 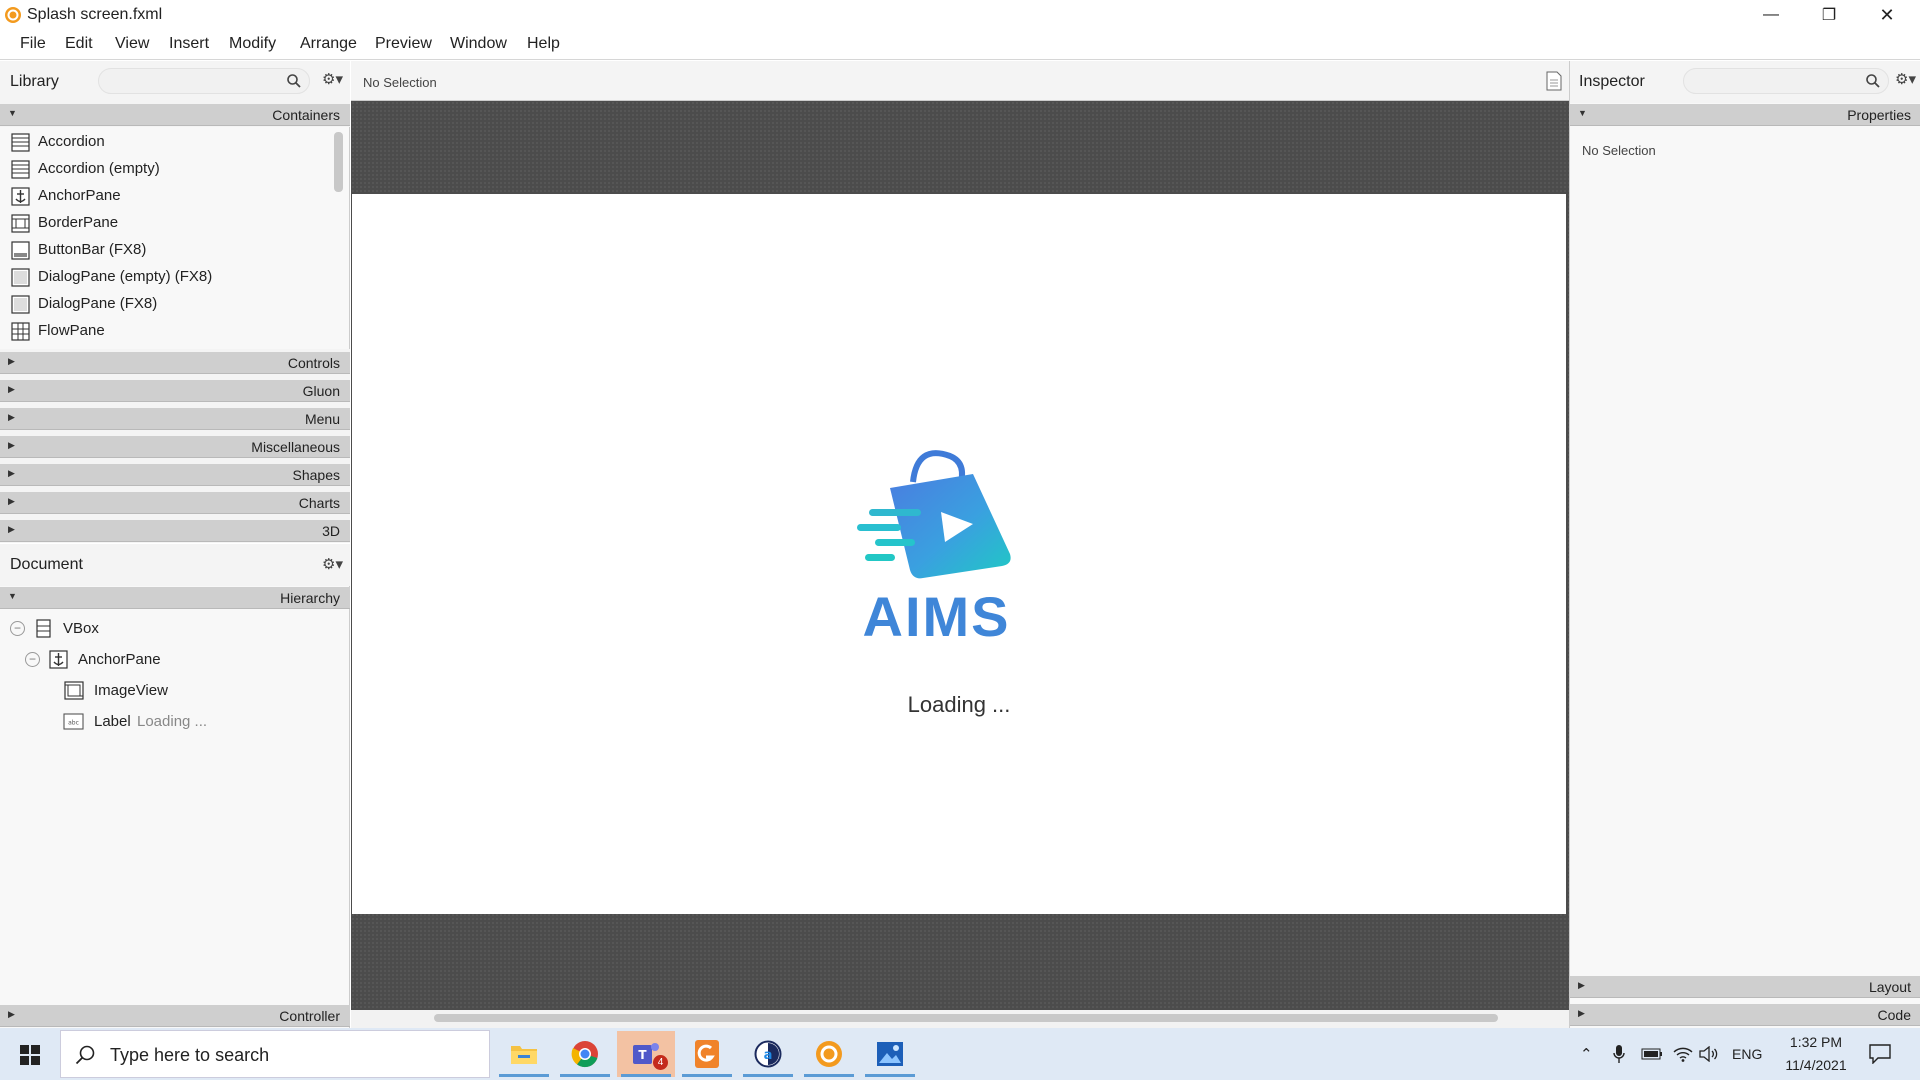 I want to click on inspector-settings-gear-icon: ⚙▾, so click(x=1905, y=79).